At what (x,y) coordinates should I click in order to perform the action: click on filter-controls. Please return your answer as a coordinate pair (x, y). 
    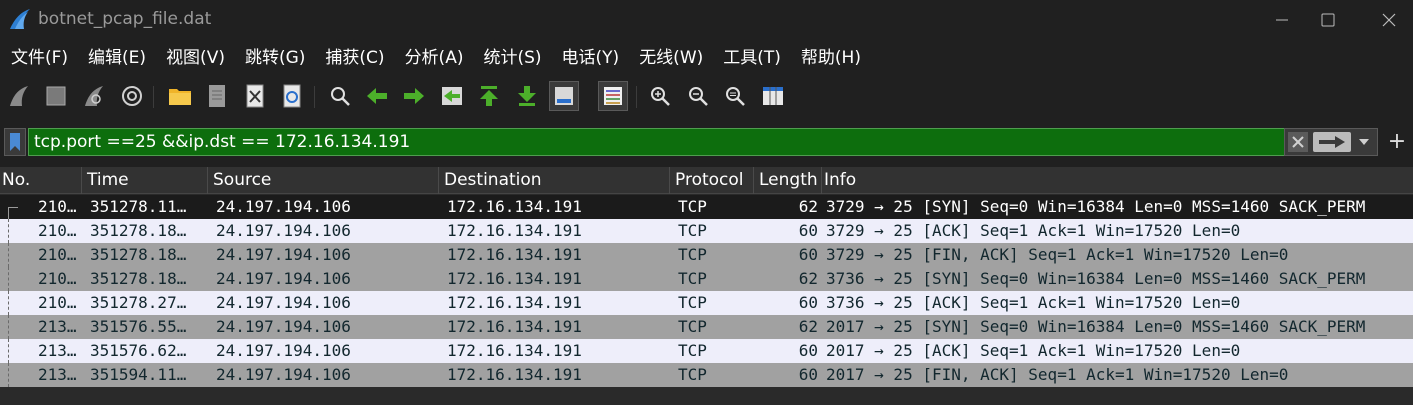
    Looking at the image, I should click on (1331, 142).